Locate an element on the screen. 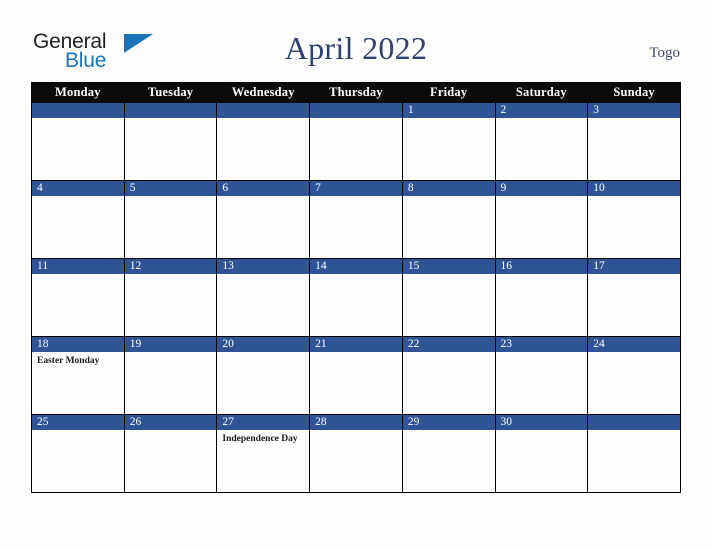  calendar-day-cell: 4 is located at coordinates (78, 219).